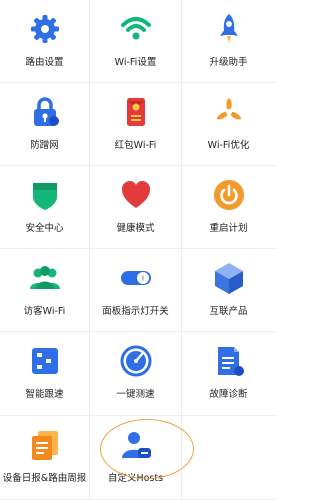  What do you see at coordinates (135, 145) in the screenshot?
I see `tile-label: 红包Wi-Fi` at bounding box center [135, 145].